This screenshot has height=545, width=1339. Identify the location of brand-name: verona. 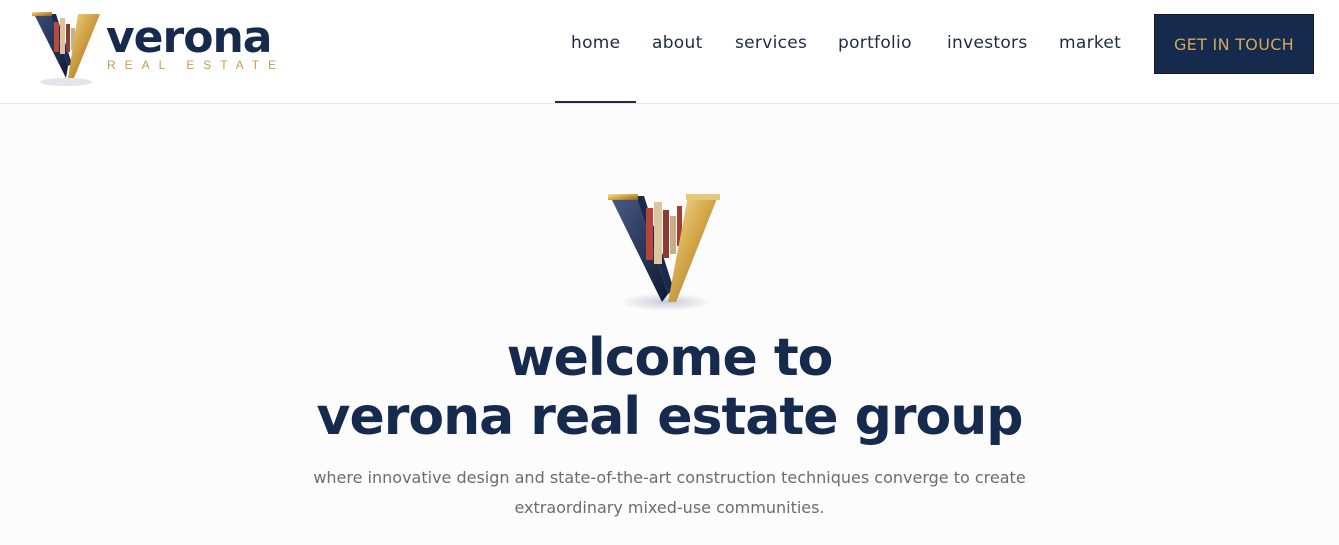
(189, 37).